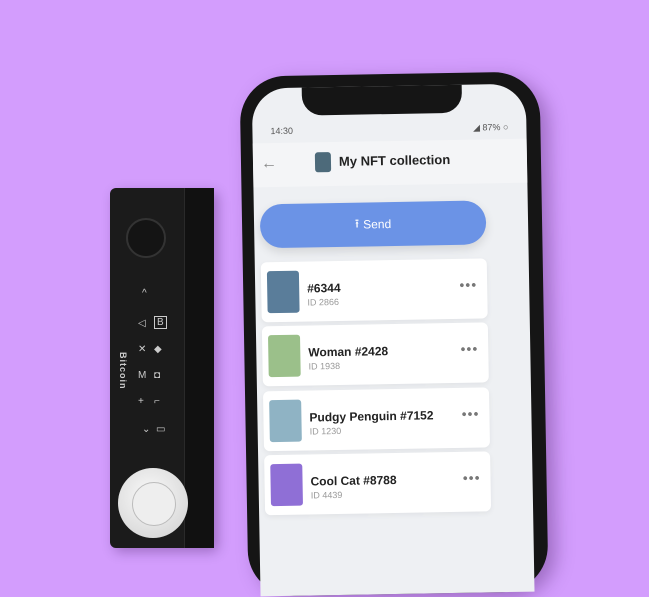 This screenshot has width=649, height=597. I want to click on ledger-device: ^ ◁ B ✕ ◆ M ◘ + ⌐ ⌄ ▭ Bitcoin, so click(162, 368).